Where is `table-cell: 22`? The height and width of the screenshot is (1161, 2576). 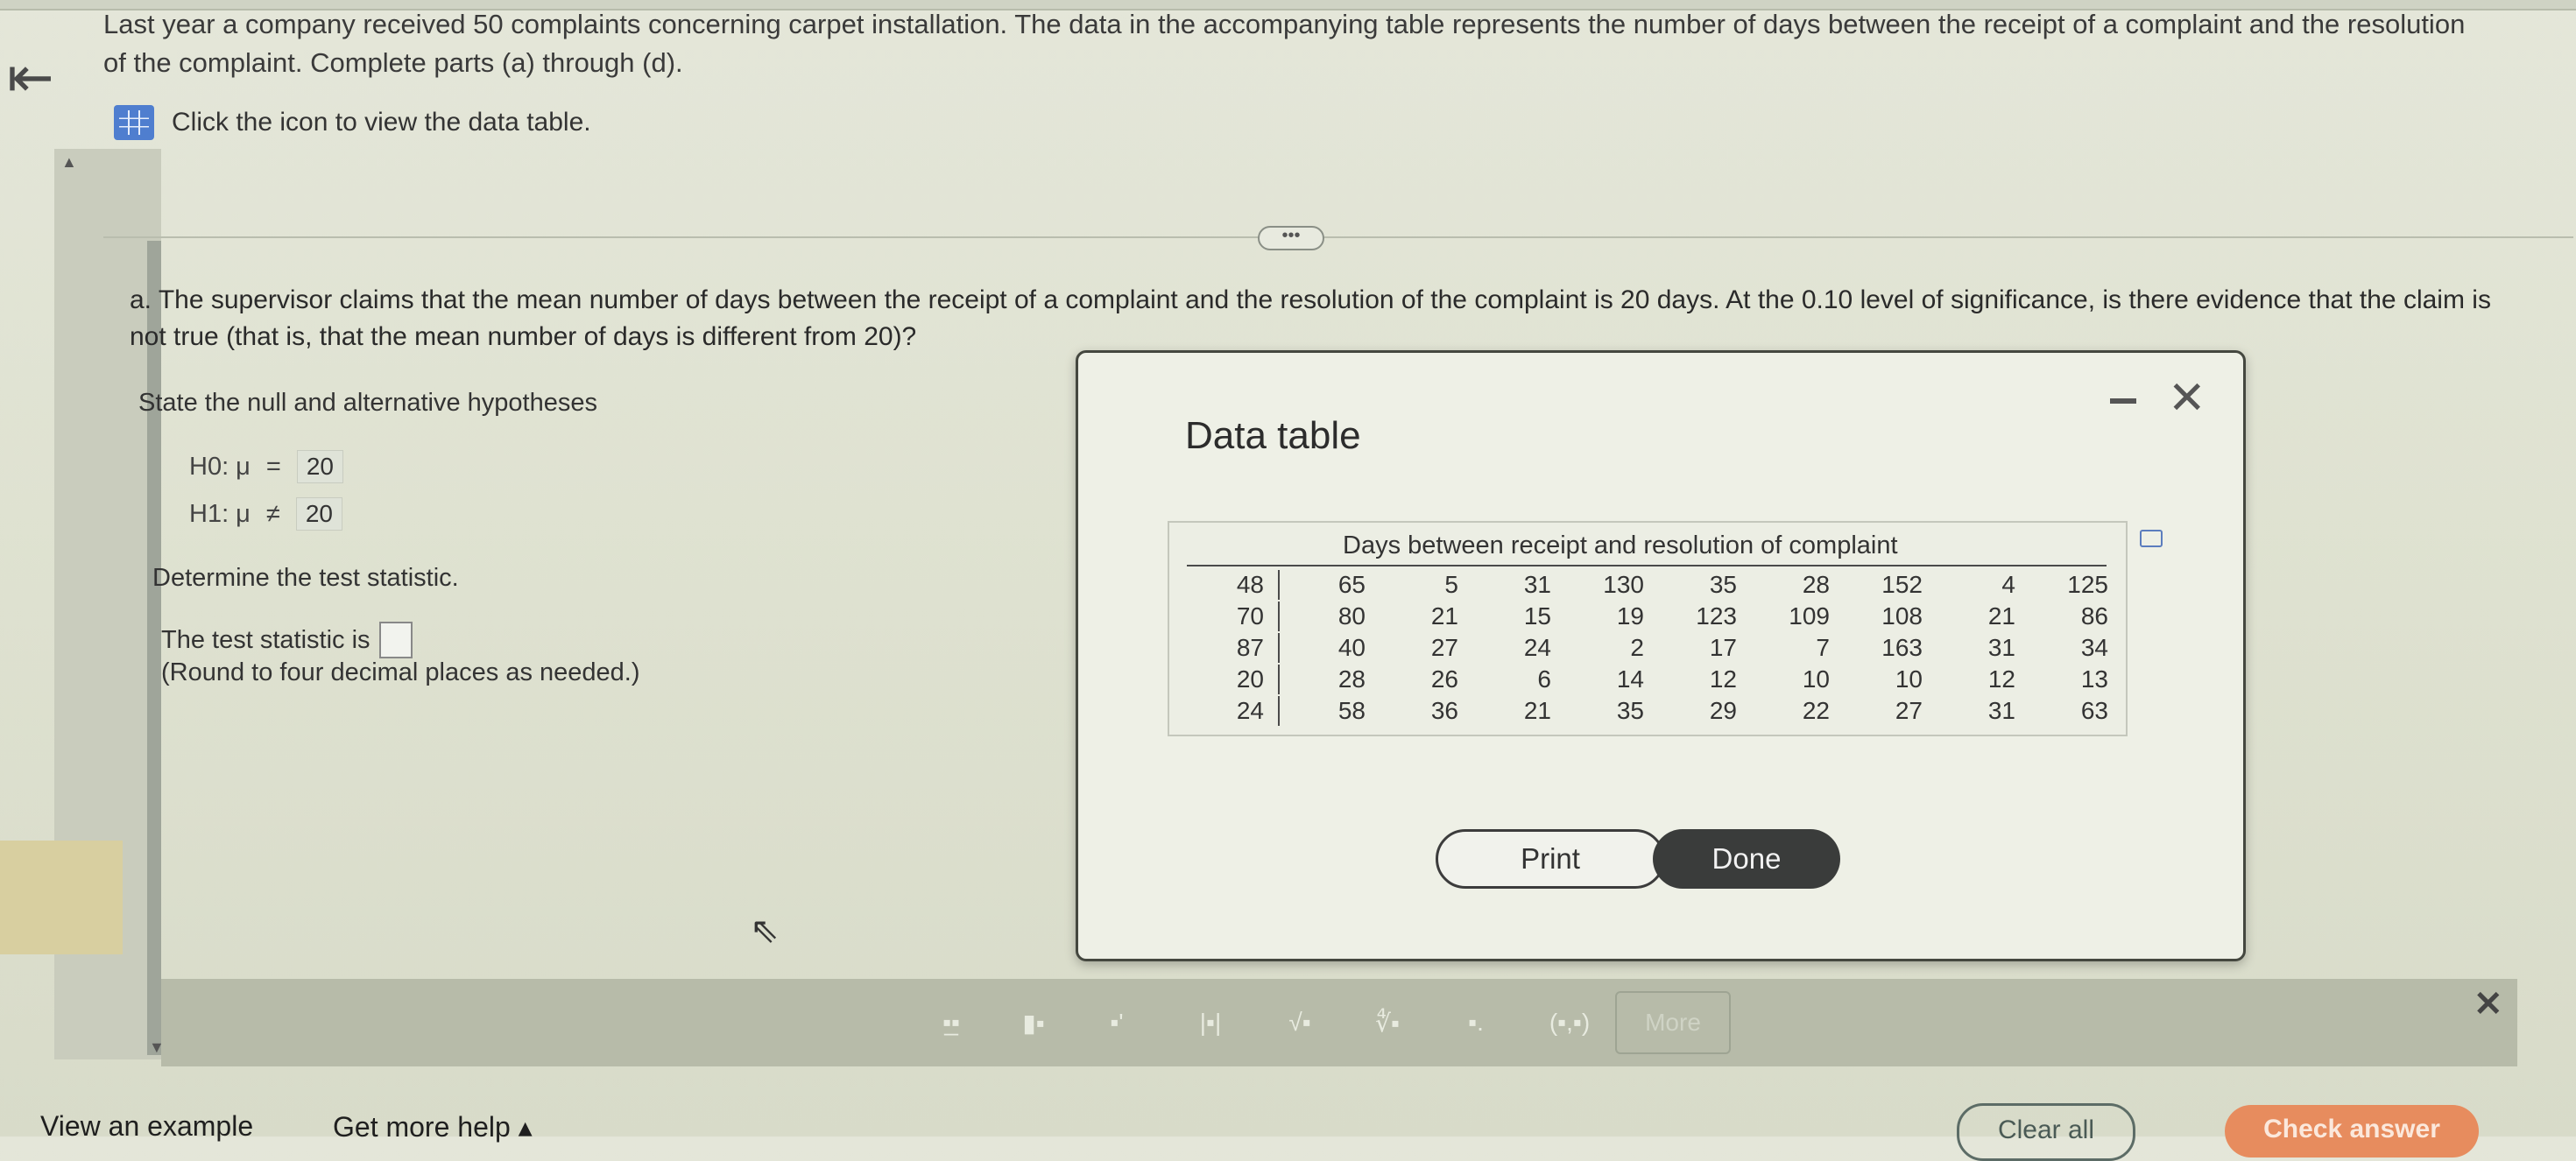
table-cell: 22 is located at coordinates (1816, 711).